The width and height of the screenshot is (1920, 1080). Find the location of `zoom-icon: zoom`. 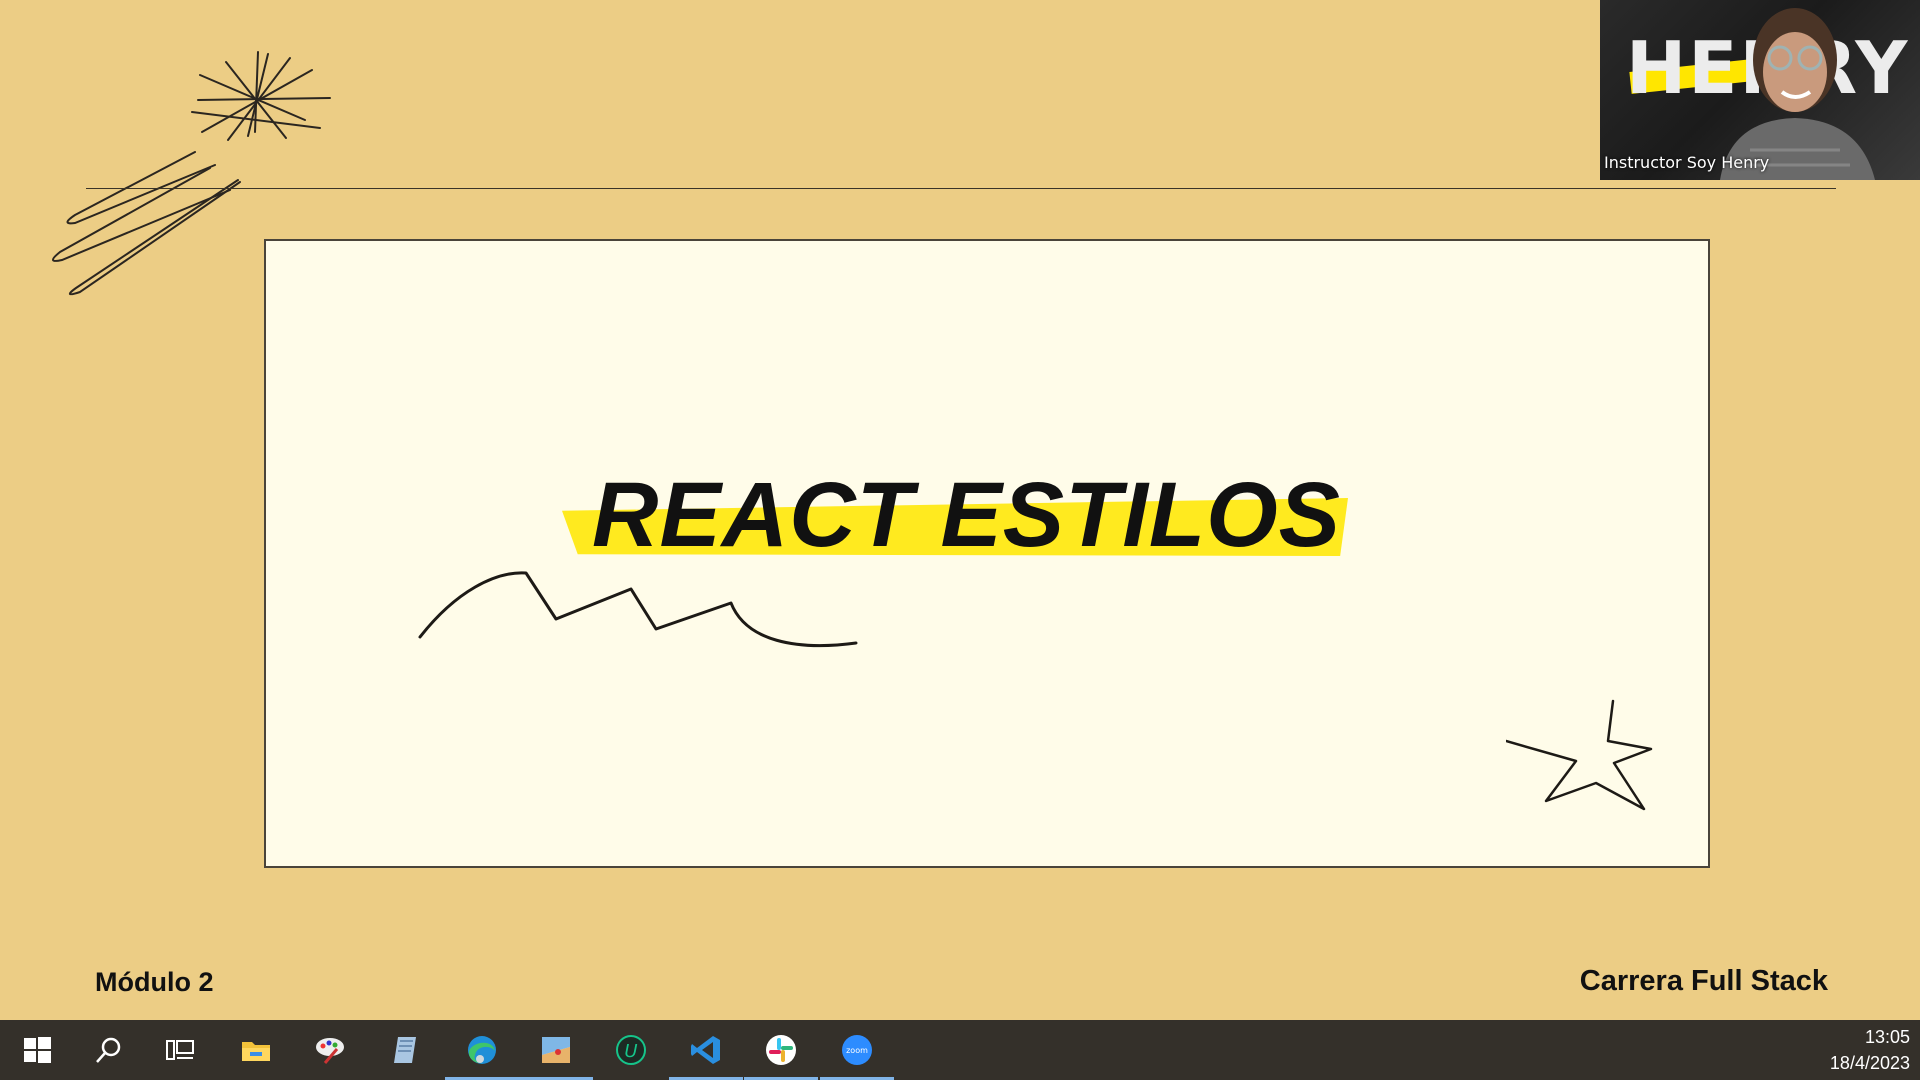

zoom-icon: zoom is located at coordinates (857, 1050).